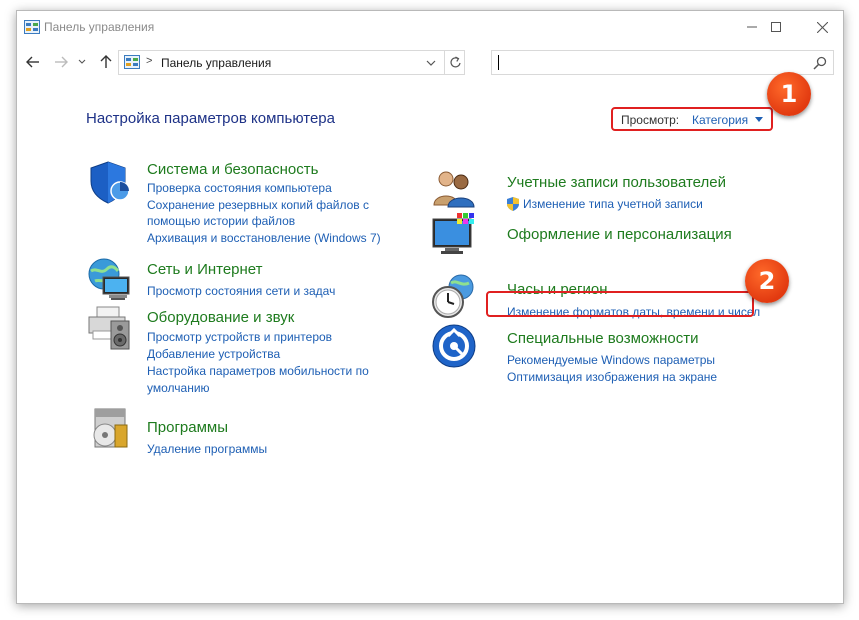  What do you see at coordinates (109, 279) in the screenshot?
I see `network-globe-icon` at bounding box center [109, 279].